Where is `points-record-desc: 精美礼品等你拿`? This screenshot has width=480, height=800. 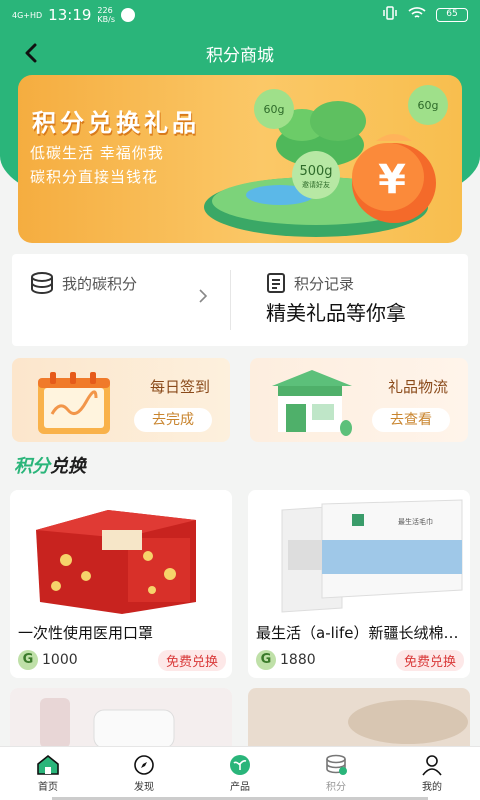 points-record-desc: 精美礼品等你拿 is located at coordinates (336, 313).